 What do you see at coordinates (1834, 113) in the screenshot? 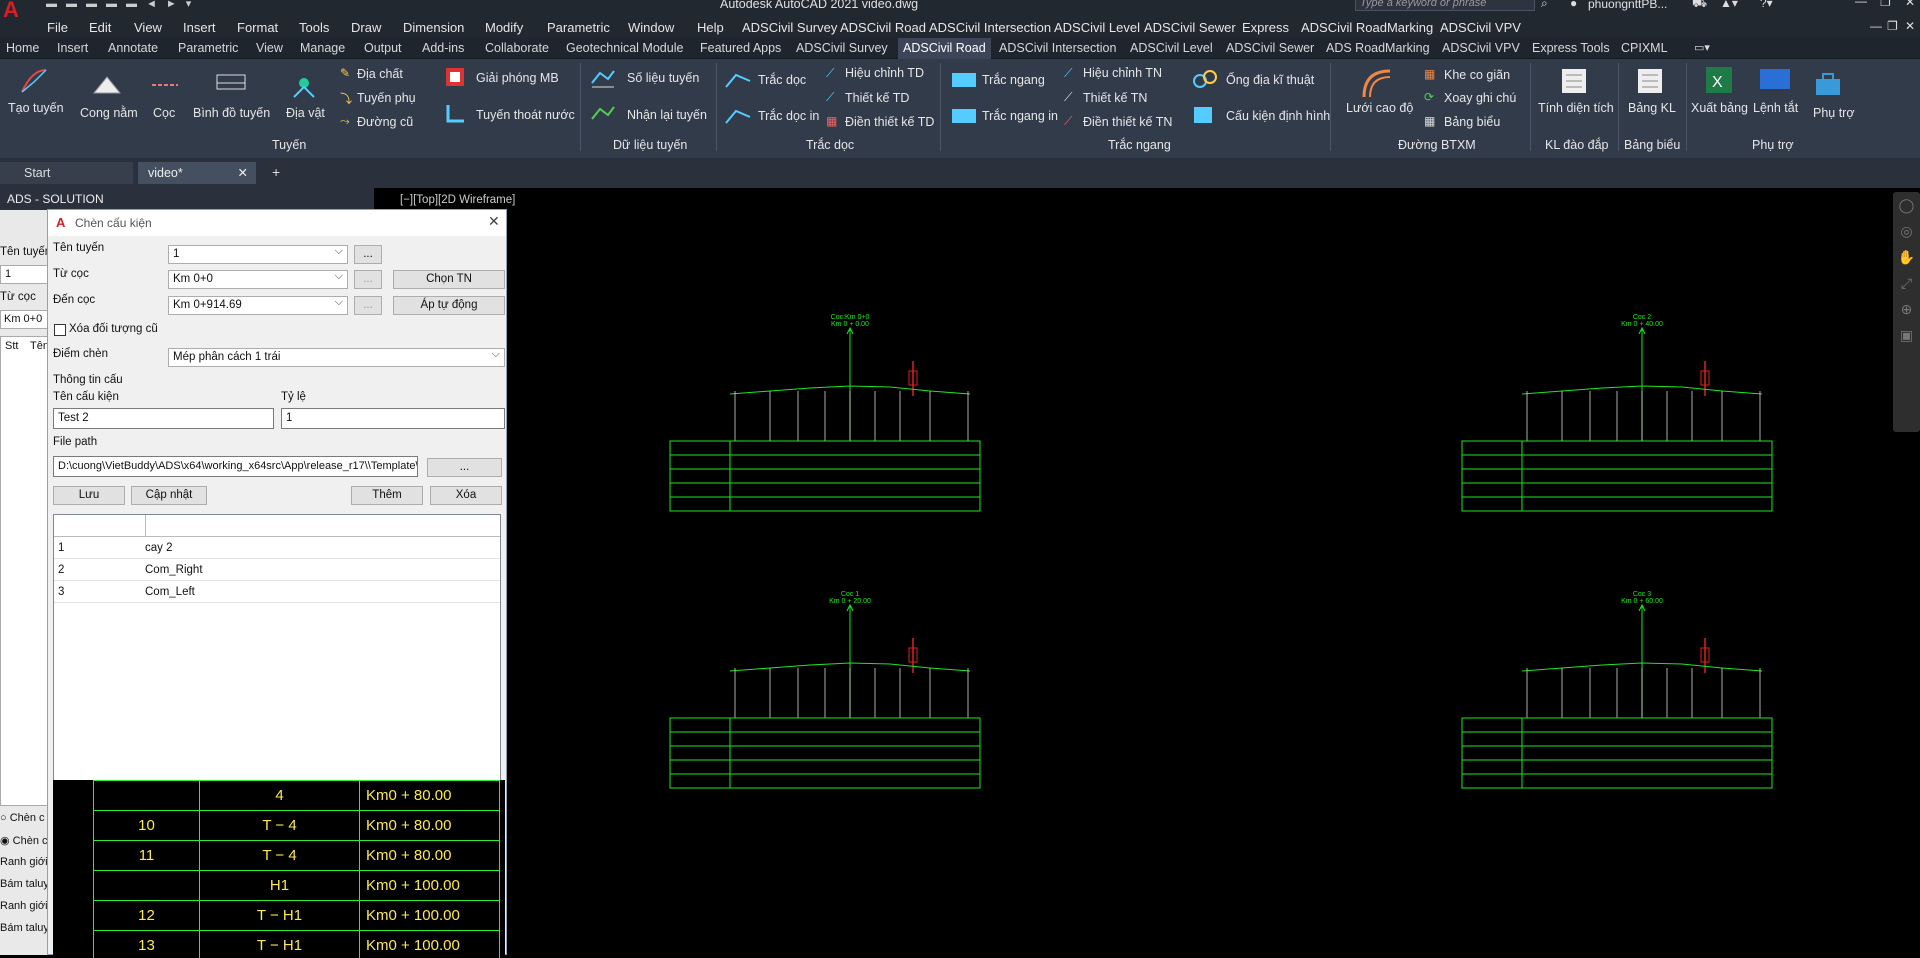
I see `phu-tro-button: Phụ trợ` at bounding box center [1834, 113].